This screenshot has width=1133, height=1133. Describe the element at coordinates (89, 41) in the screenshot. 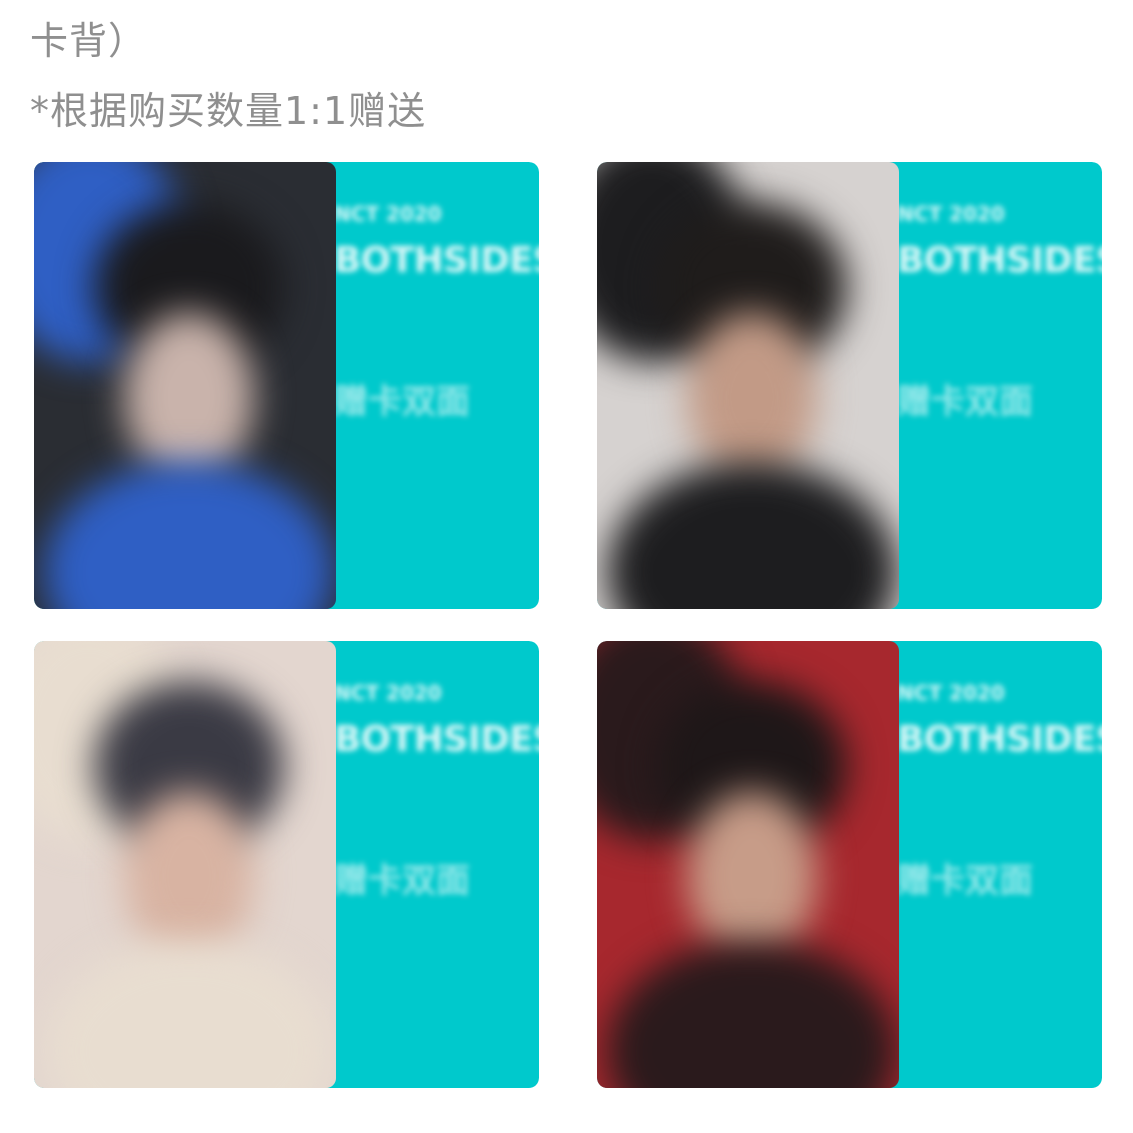

I see `header-line-1: 卡背）` at that location.